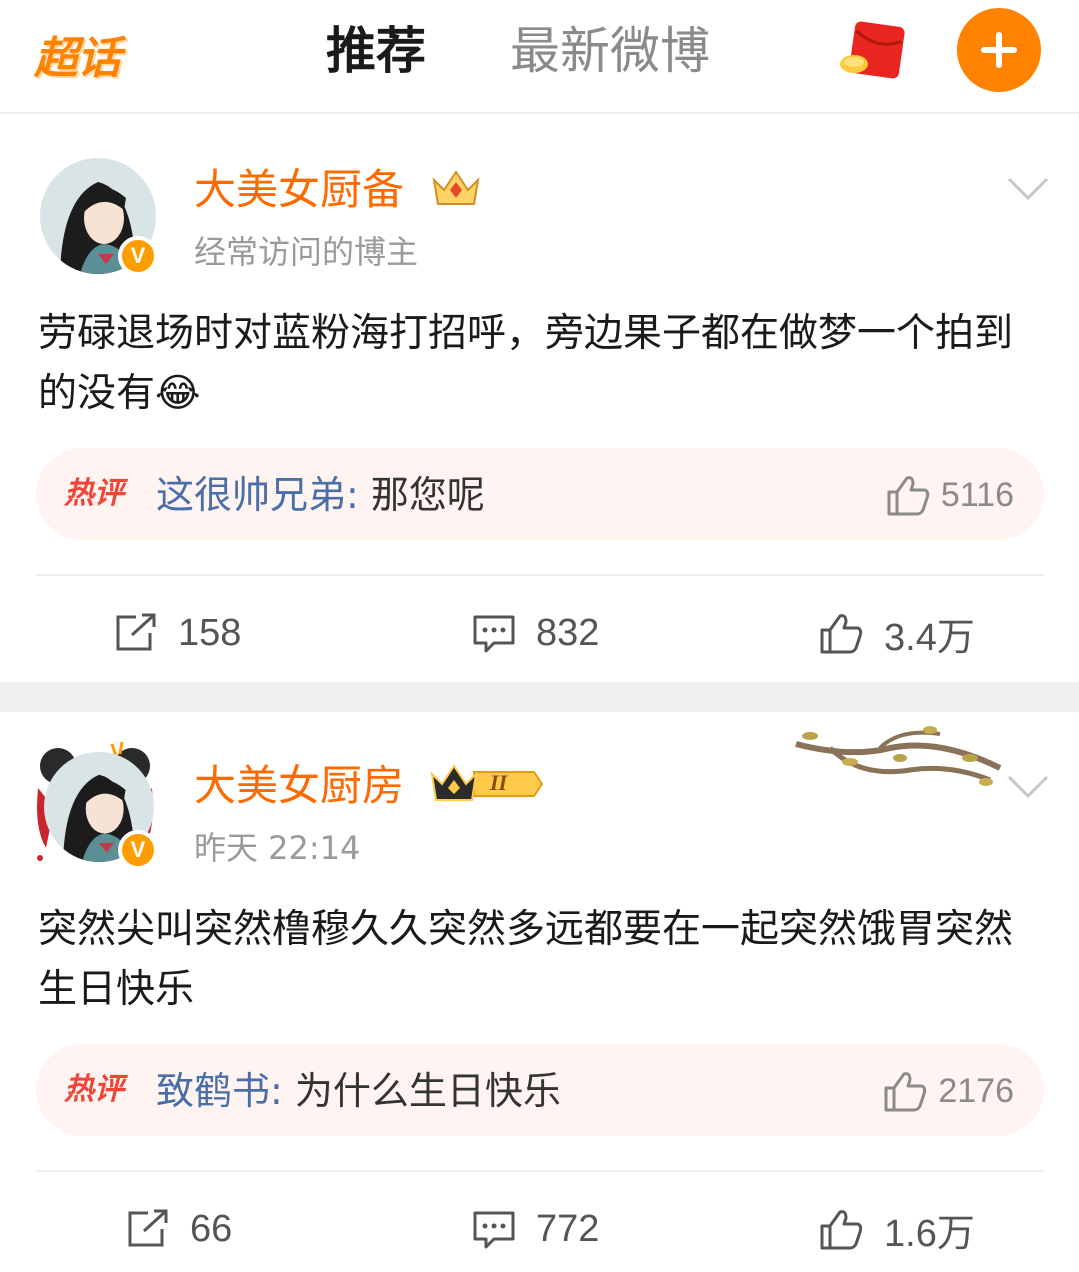 The image size is (1079, 1272). I want to click on level-badge-text: II, so click(499, 782).